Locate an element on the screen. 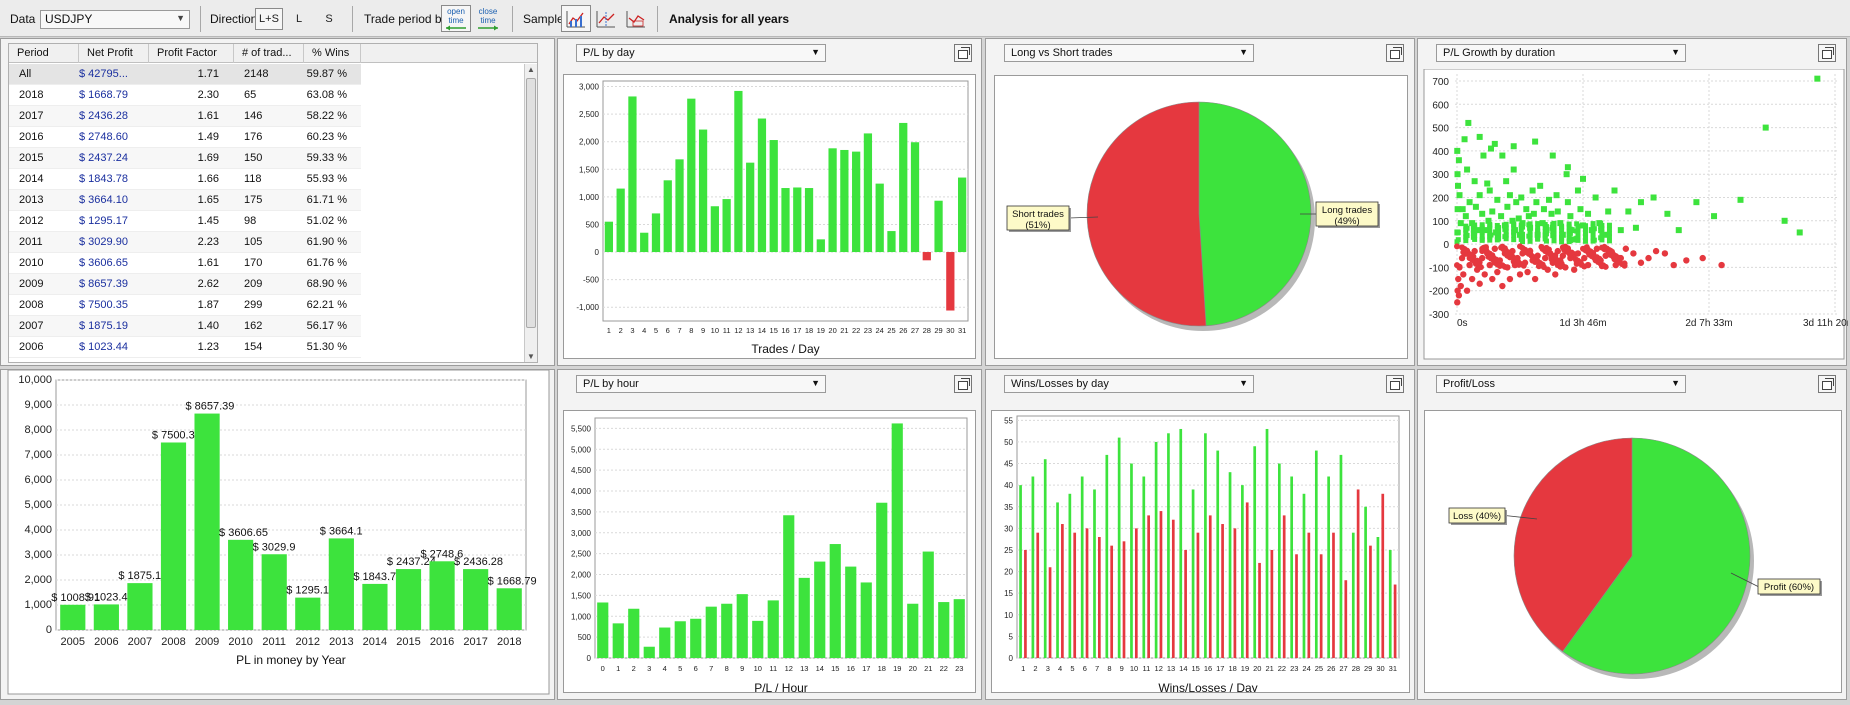 This screenshot has width=1850, height=705. table-scrollbar: ▲ ▼ is located at coordinates (530, 213).